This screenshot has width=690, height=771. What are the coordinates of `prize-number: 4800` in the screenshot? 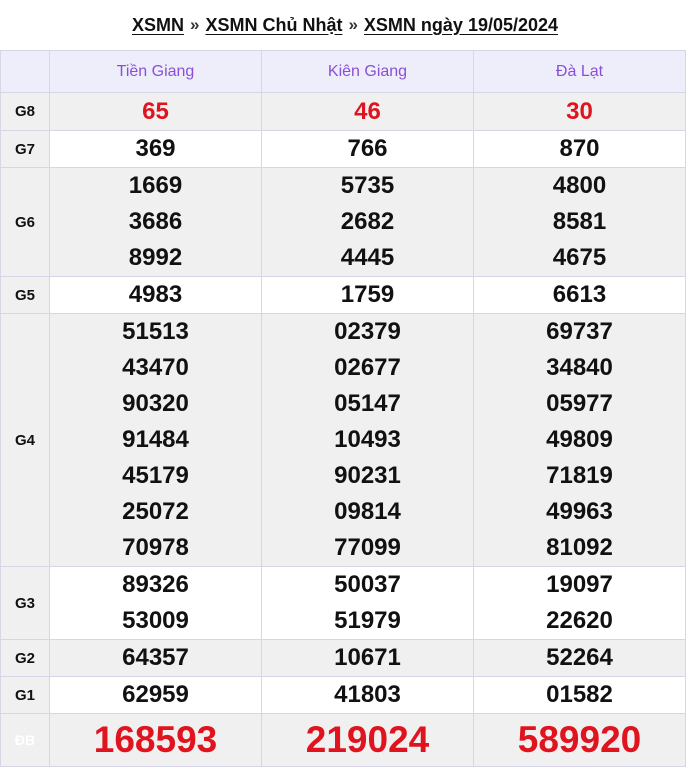 It's located at (579, 185).